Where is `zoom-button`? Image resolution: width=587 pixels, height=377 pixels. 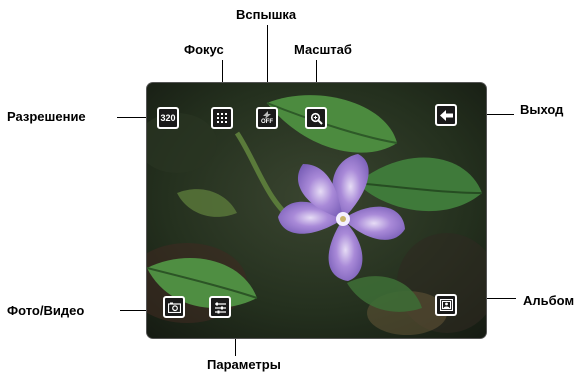
zoom-button is located at coordinates (316, 118).